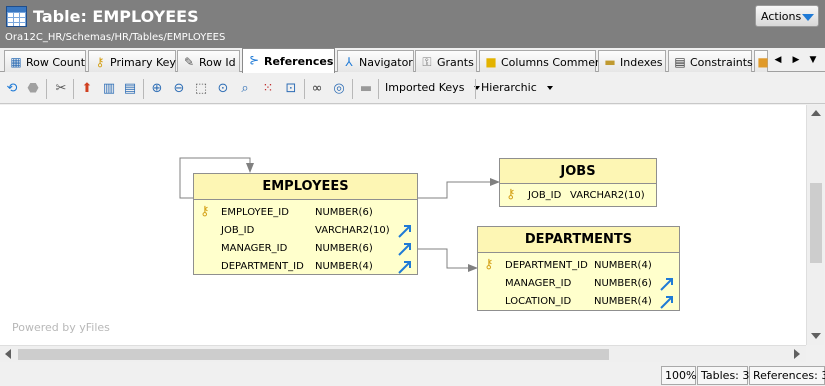 The image size is (825, 386). Describe the element at coordinates (816, 113) in the screenshot. I see `scroll-up-icon` at that location.